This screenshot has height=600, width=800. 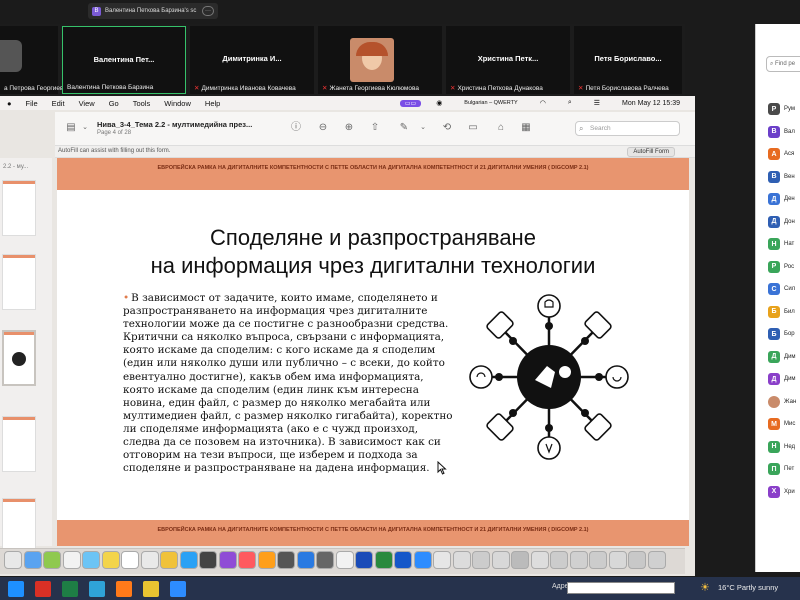 What do you see at coordinates (380, 60) in the screenshot?
I see `participant-tile: ✕ Жанета Георгиева Кюлюмова` at bounding box center [380, 60].